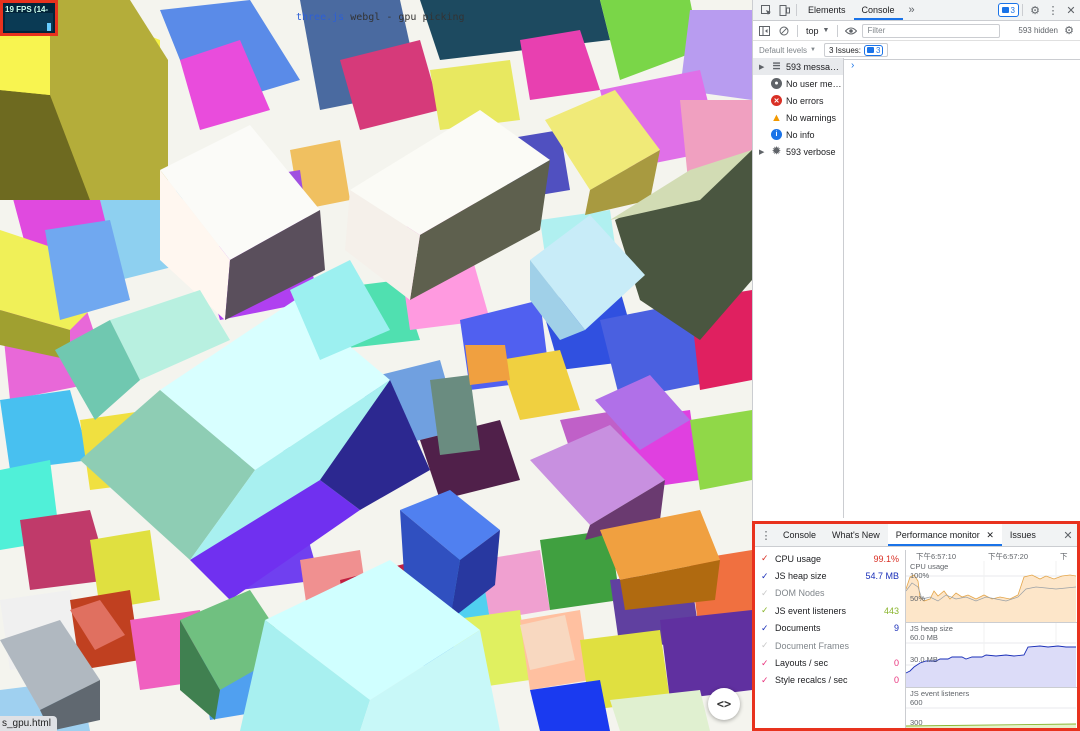  What do you see at coordinates (805, 100) in the screenshot?
I see `sidebar-item-label: No errors` at bounding box center [805, 100].